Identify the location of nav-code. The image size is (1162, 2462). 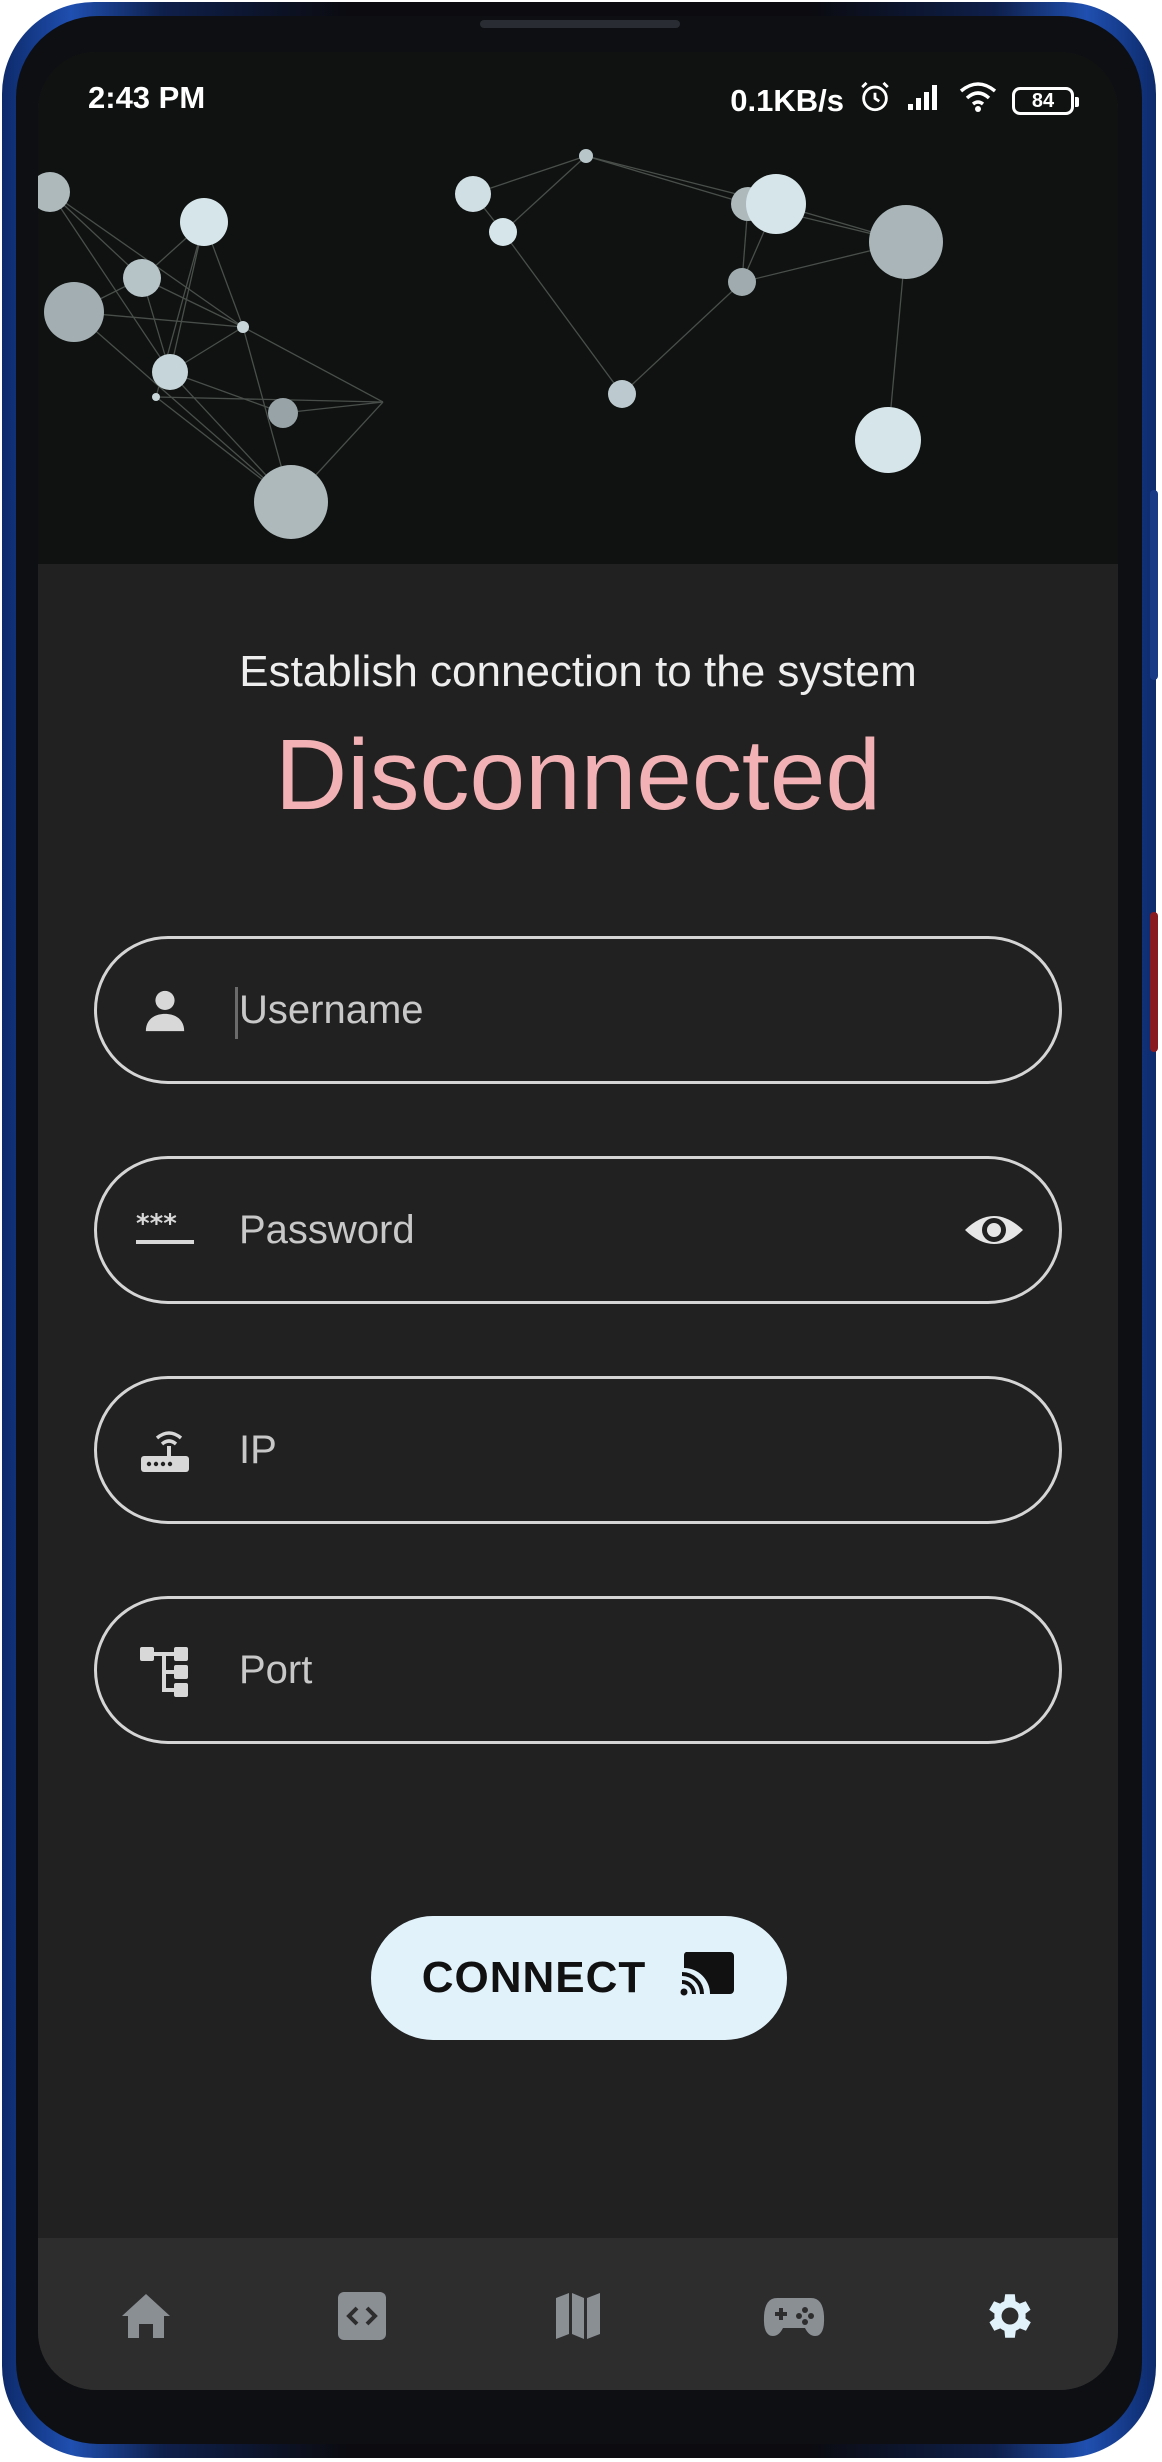
(362, 2318).